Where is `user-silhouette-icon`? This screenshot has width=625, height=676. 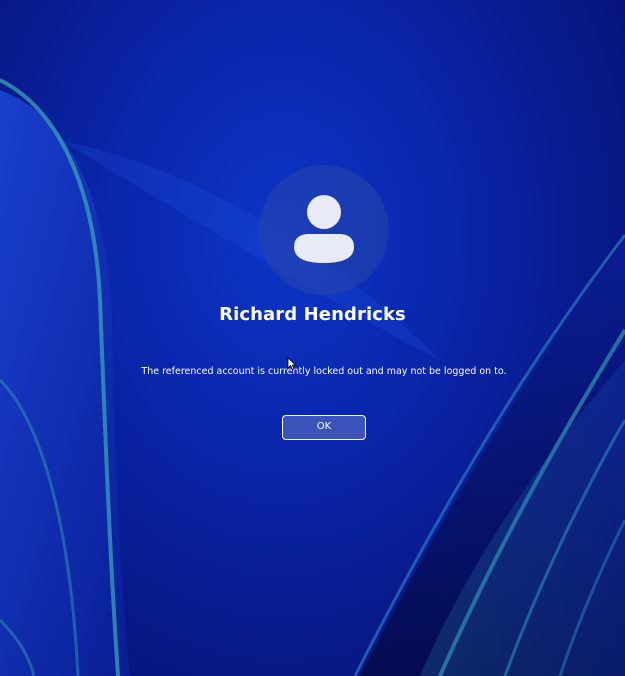 user-silhouette-icon is located at coordinates (324, 229).